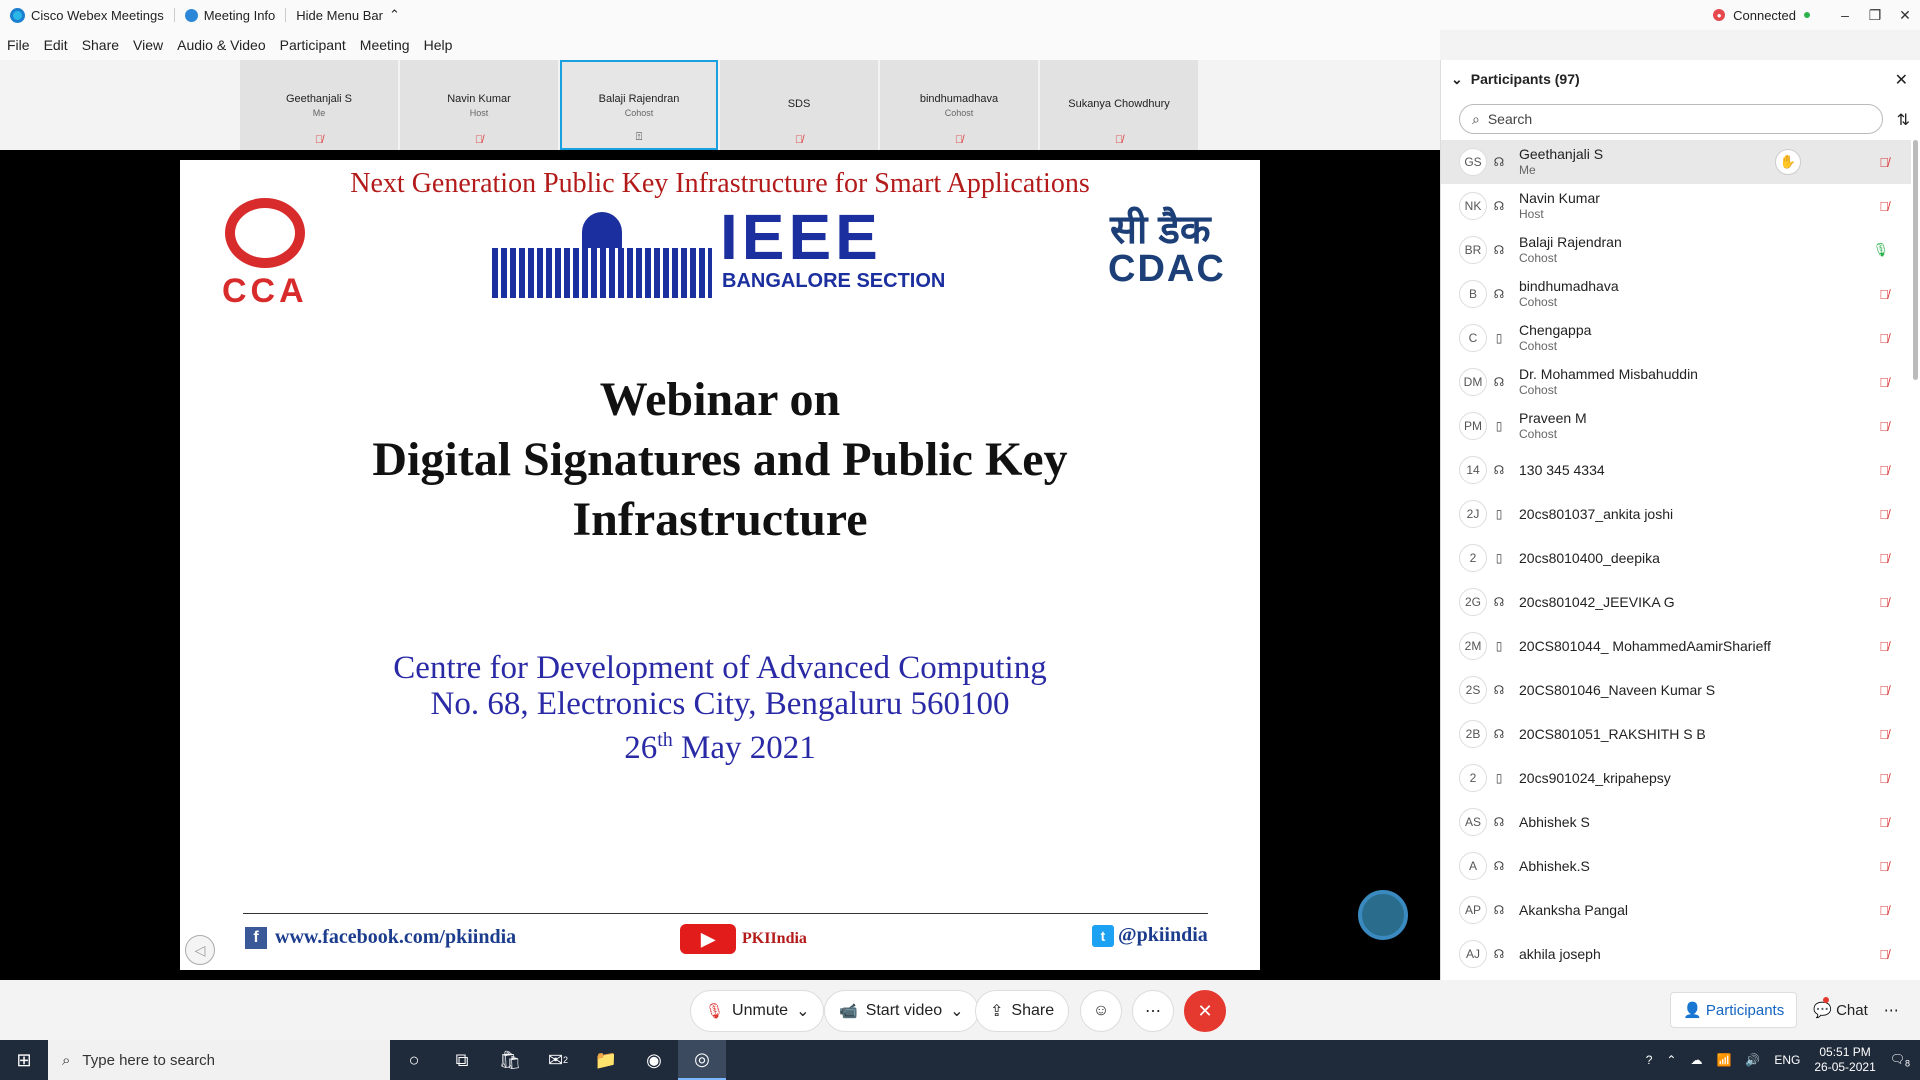  Describe the element at coordinates (1205, 1011) in the screenshot. I see `leave-meeting-button: ✕` at that location.